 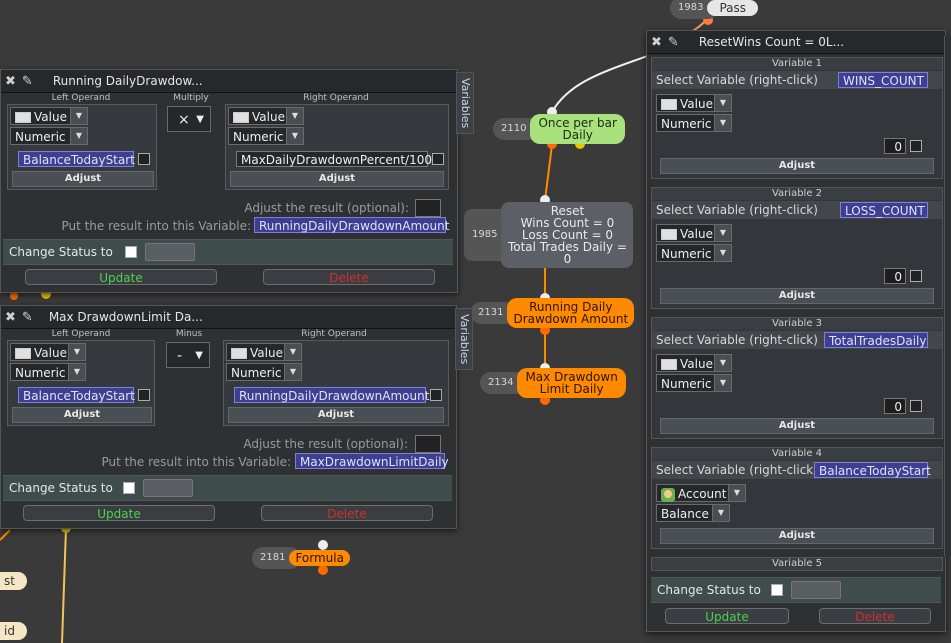 What do you see at coordinates (13, 631) in the screenshot?
I see `node-stub-2: id` at bounding box center [13, 631].